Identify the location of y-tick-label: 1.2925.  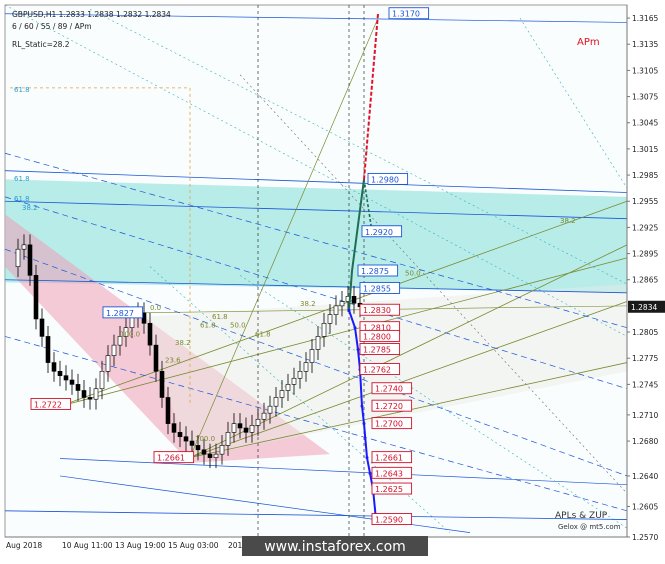
(645, 227).